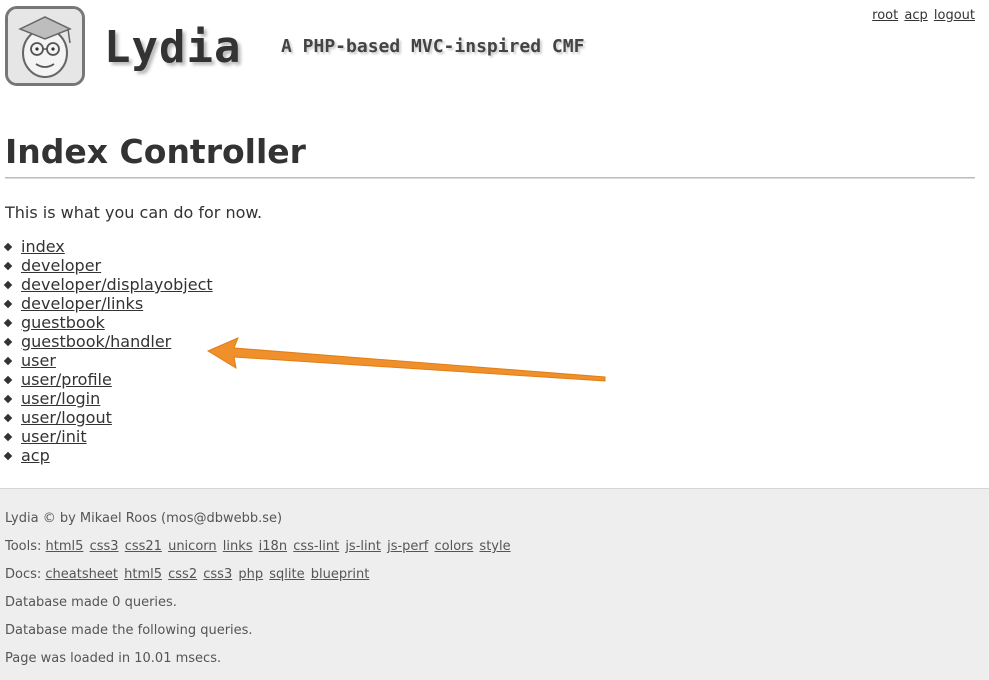  I want to click on footer-db-queries: Database made the following queries., so click(129, 630).